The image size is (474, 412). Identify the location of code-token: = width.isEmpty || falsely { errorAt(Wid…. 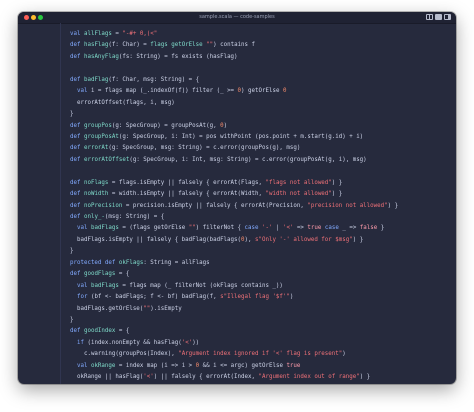
(187, 194).